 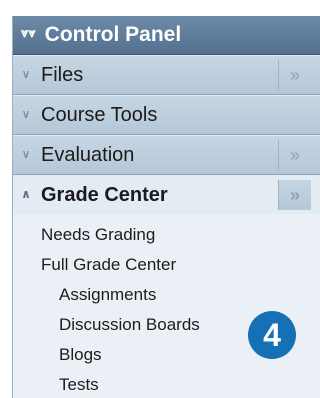 What do you see at coordinates (166, 115) in the screenshot?
I see `section-course-tools: ∨ Course Tools` at bounding box center [166, 115].